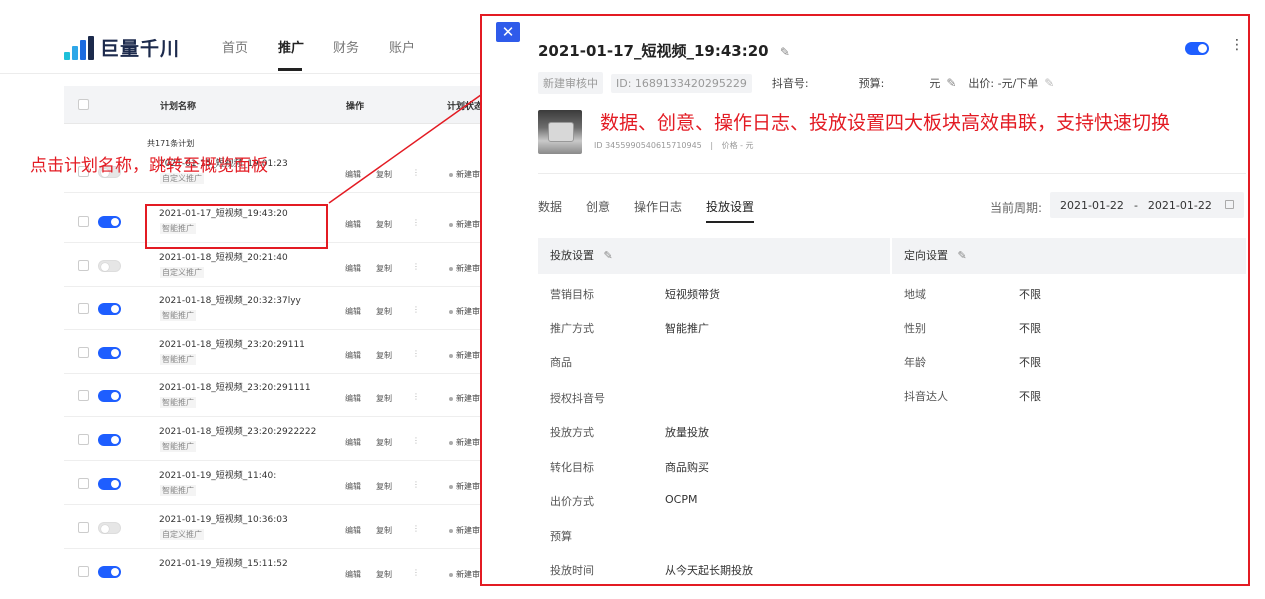 Image resolution: width=1265 pixels, height=599 pixels. What do you see at coordinates (572, 328) in the screenshot?
I see `delivery-setting-label: 推广方式` at bounding box center [572, 328].